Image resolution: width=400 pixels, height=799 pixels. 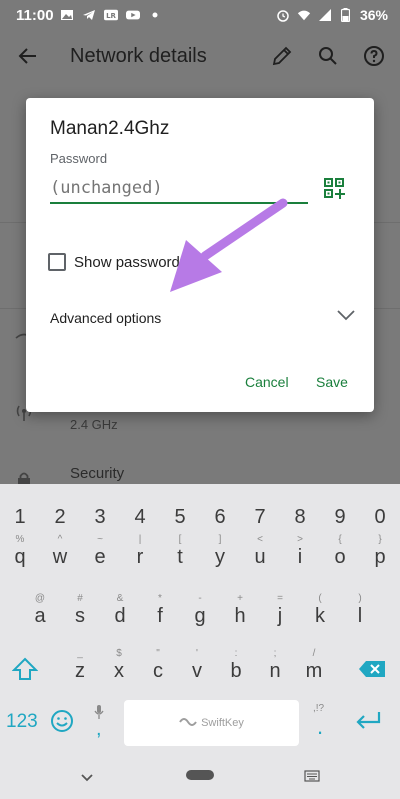 What do you see at coordinates (260, 517) in the screenshot?
I see `key-7-label: 7` at bounding box center [260, 517].